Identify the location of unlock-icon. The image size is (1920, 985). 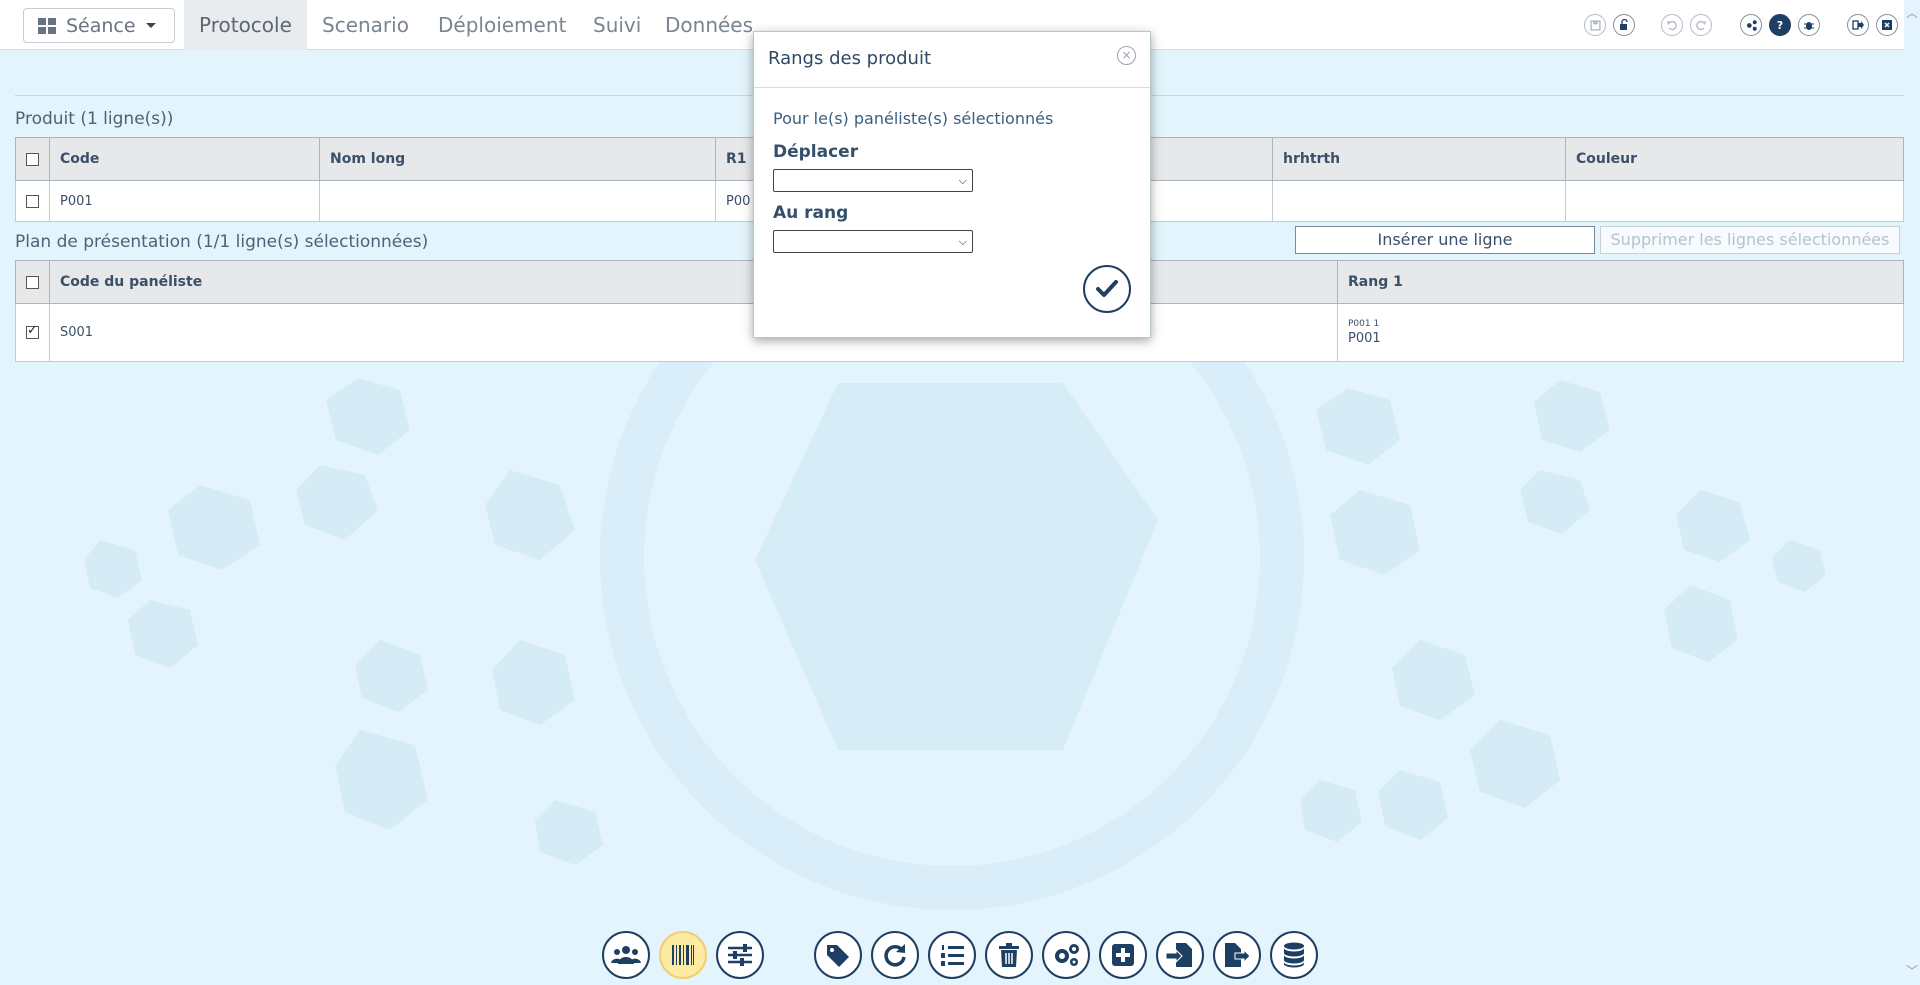
(1624, 25).